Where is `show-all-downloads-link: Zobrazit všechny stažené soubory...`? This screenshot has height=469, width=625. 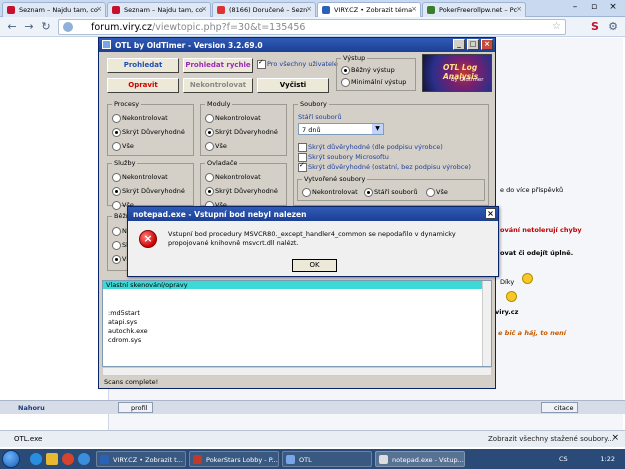 show-all-downloads-link: Zobrazit všechny stažené soubory... is located at coordinates (551, 439).